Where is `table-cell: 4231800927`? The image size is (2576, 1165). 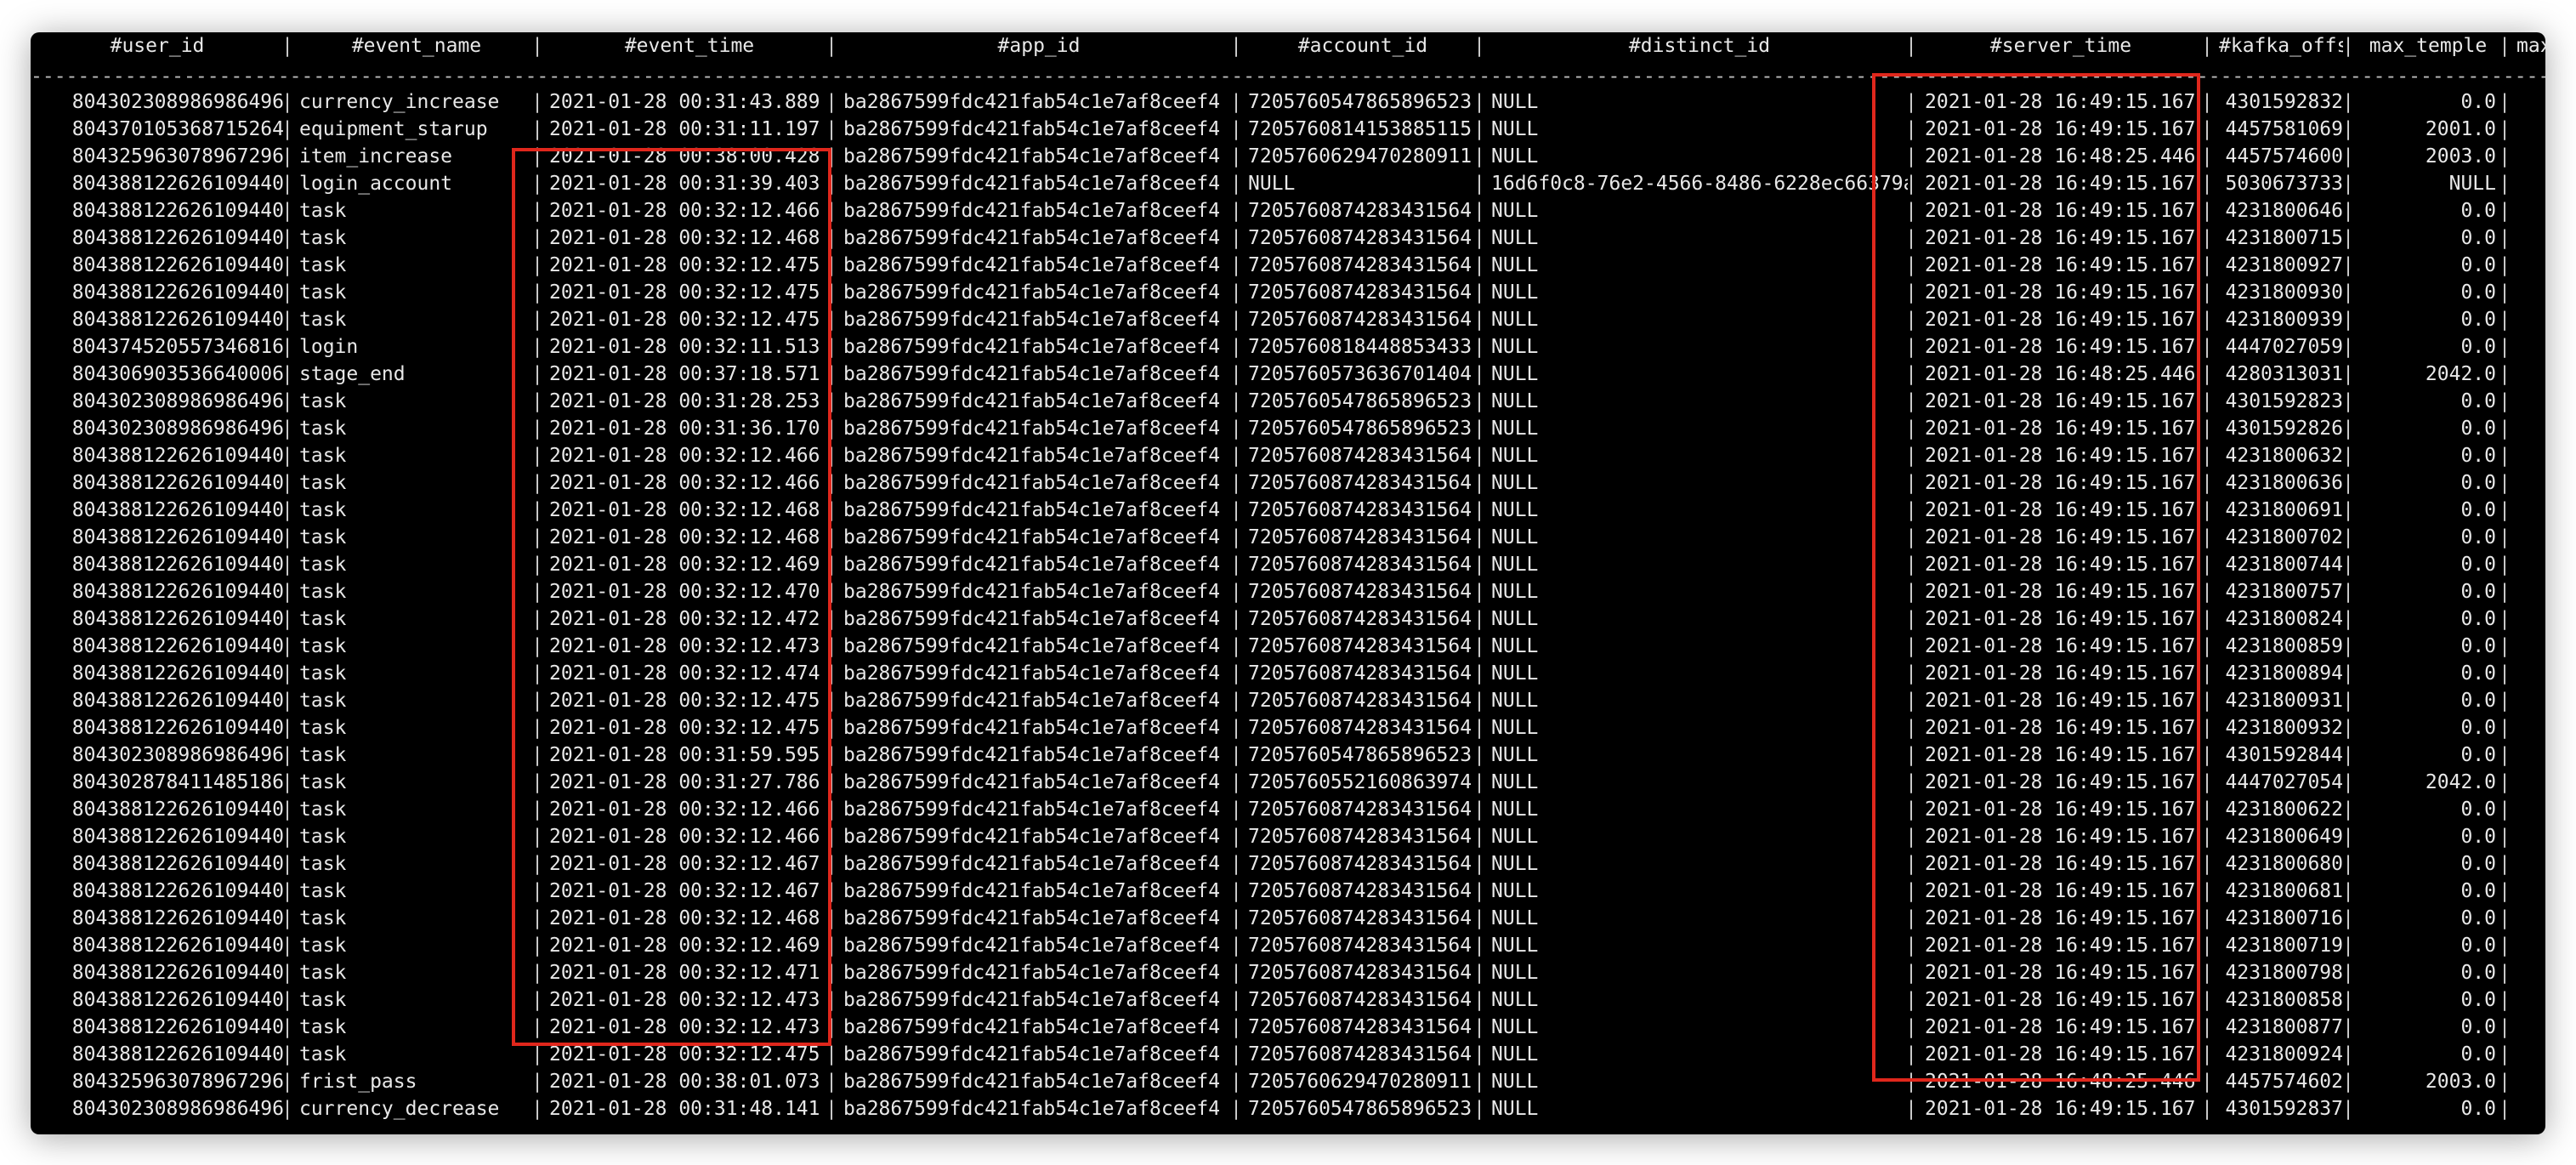 table-cell: 4231800927 is located at coordinates (2284, 265).